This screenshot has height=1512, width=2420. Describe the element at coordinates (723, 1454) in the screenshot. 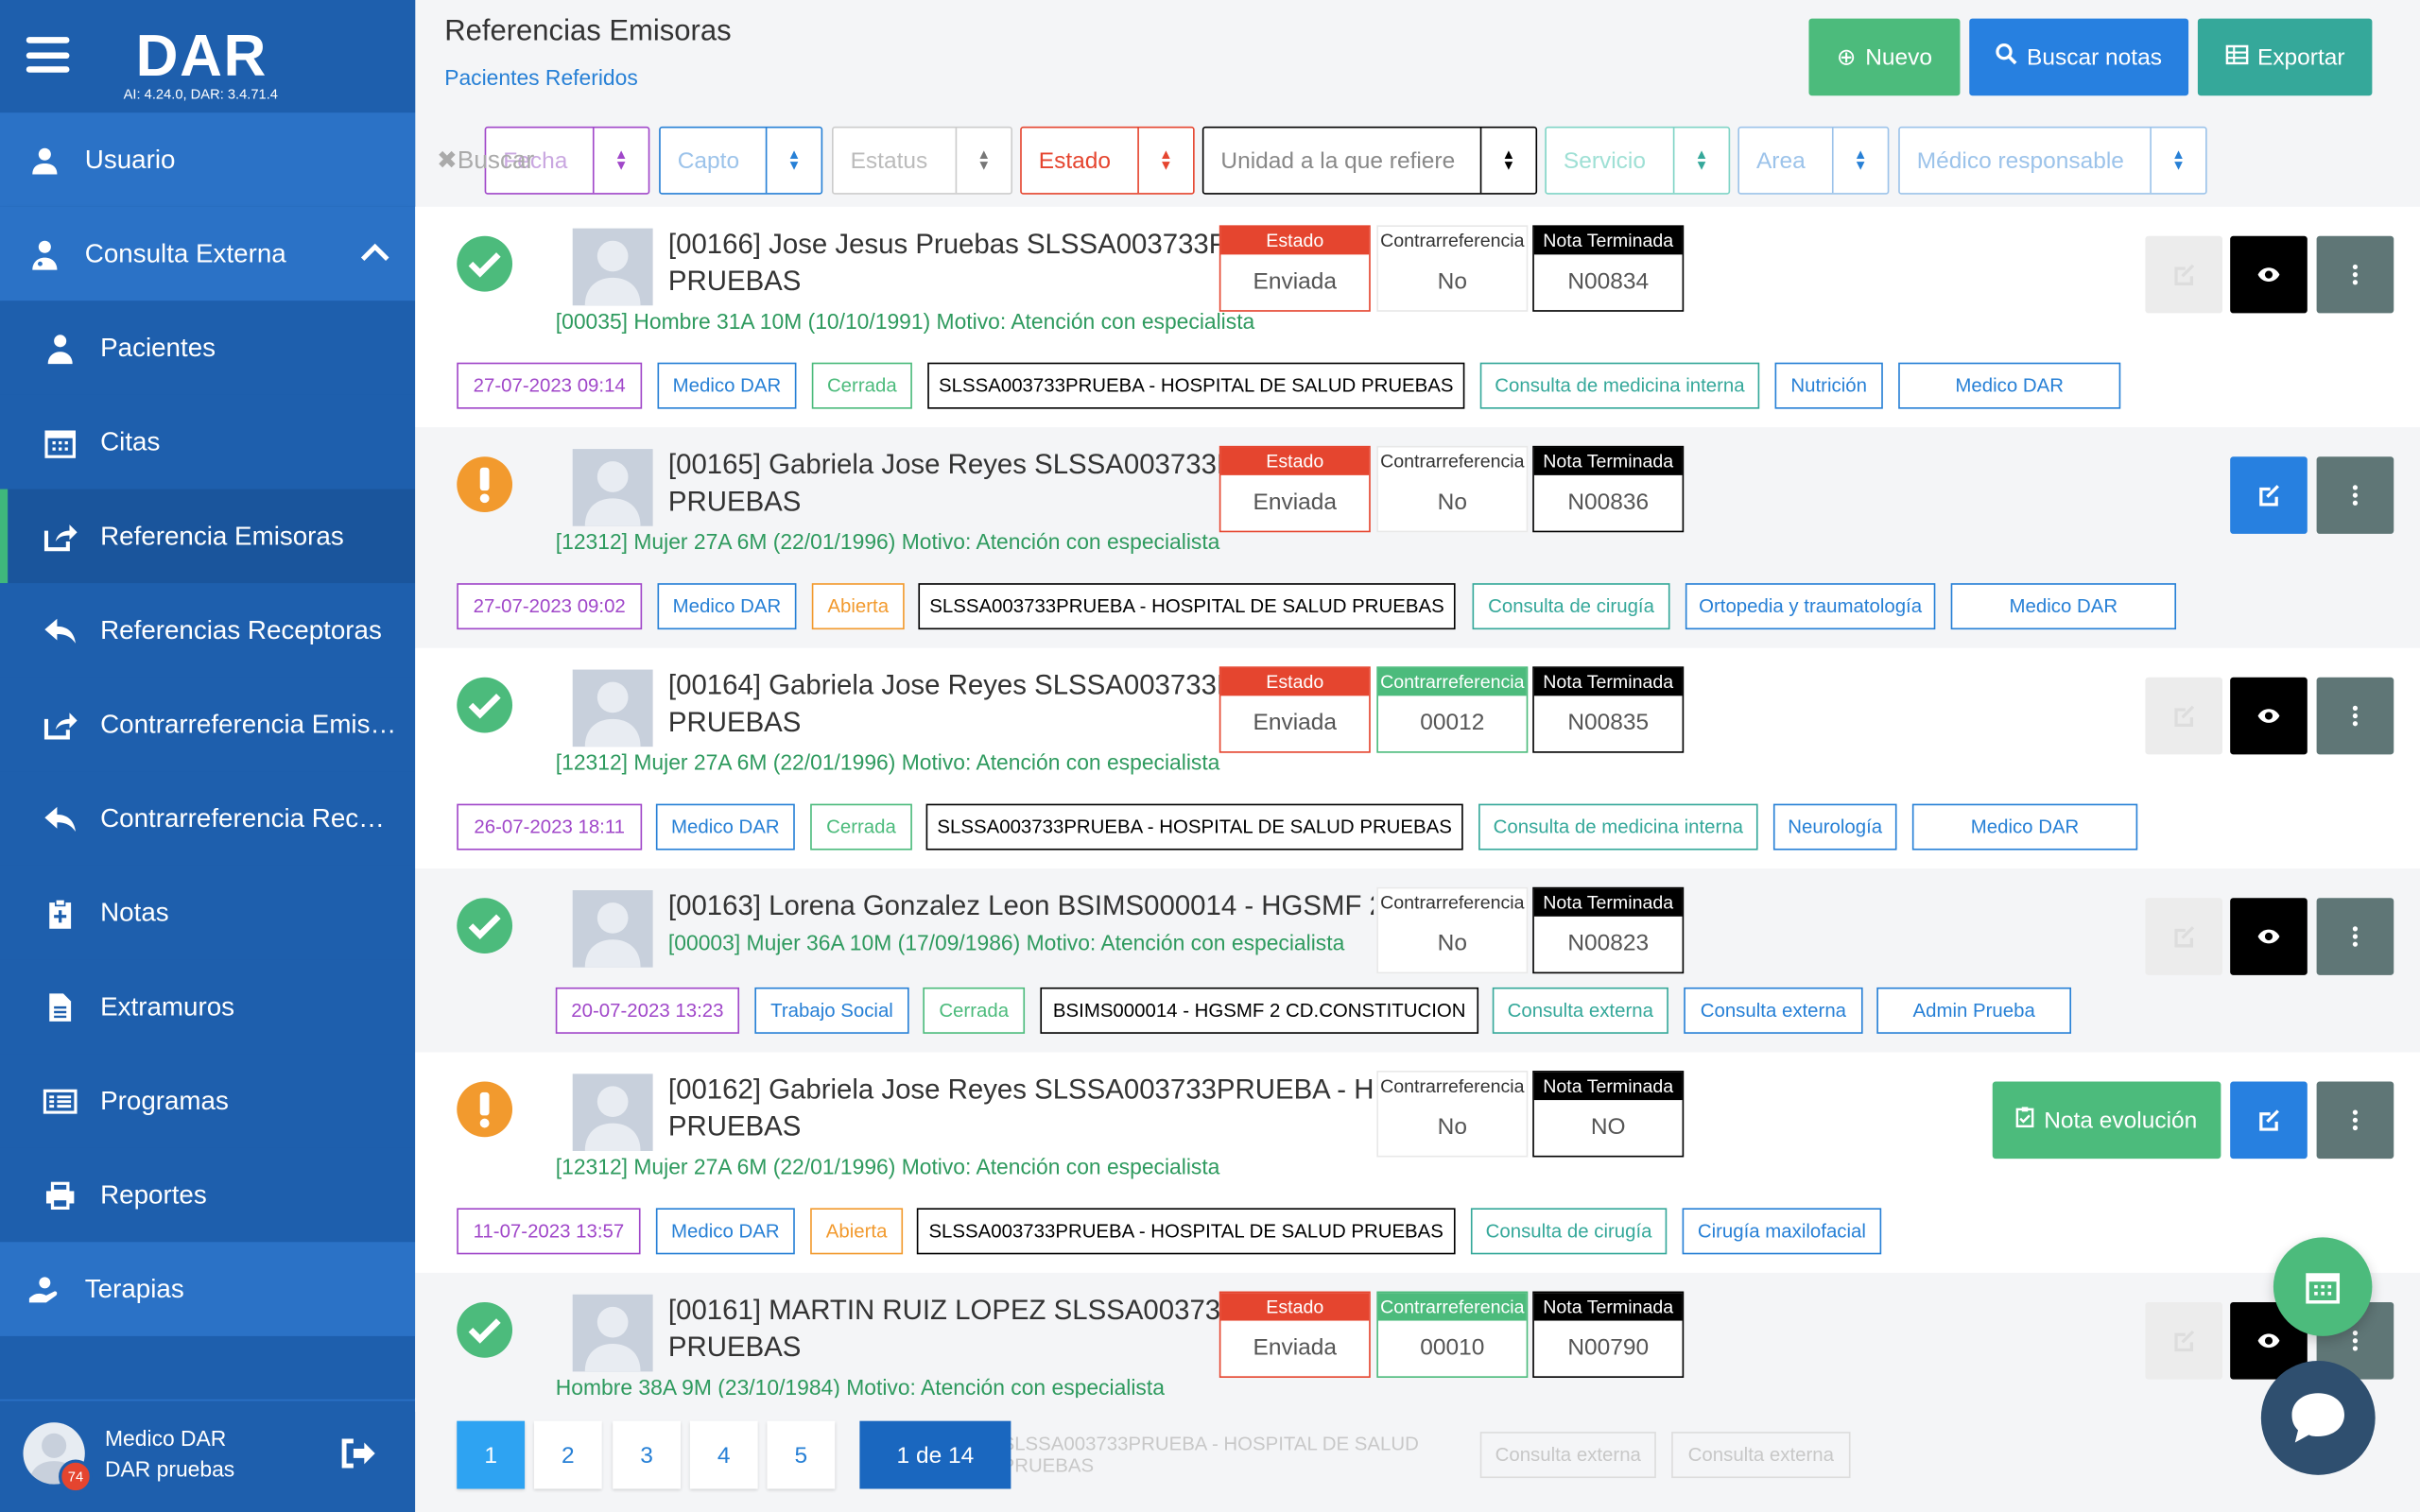

I see `page-4-button: 4` at that location.